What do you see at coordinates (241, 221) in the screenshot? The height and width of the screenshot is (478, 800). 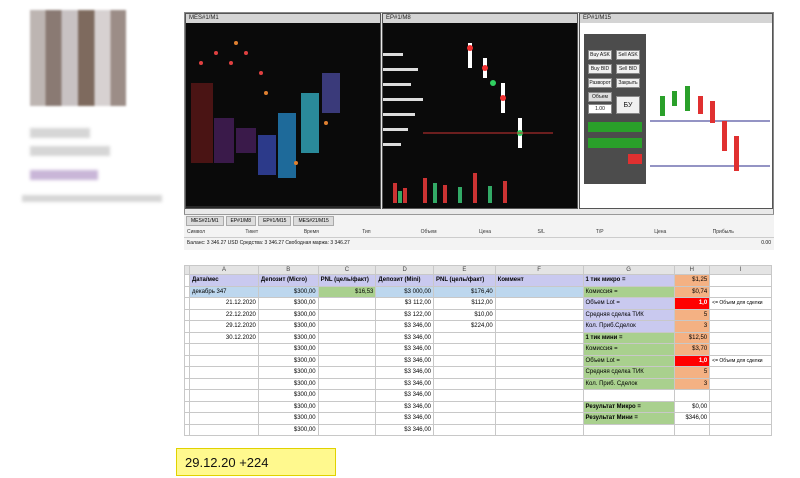 I see `tab-chart: EP#1/M8` at bounding box center [241, 221].